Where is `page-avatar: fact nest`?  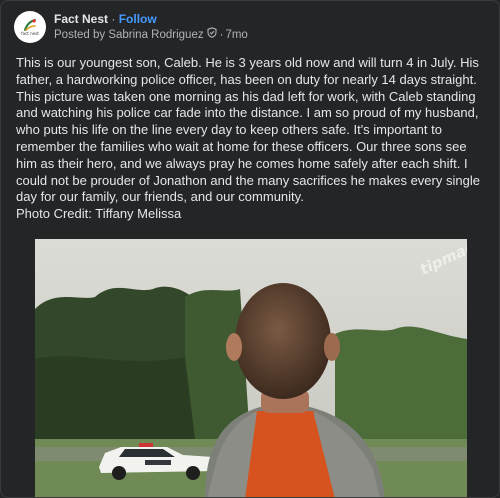
page-avatar: fact nest is located at coordinates (30, 27).